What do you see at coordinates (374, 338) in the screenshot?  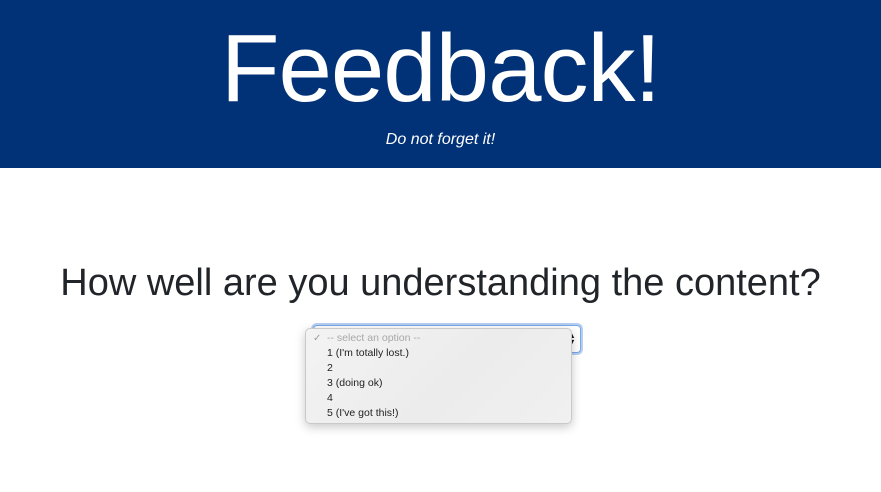 I see `option-label: -- select an option --` at bounding box center [374, 338].